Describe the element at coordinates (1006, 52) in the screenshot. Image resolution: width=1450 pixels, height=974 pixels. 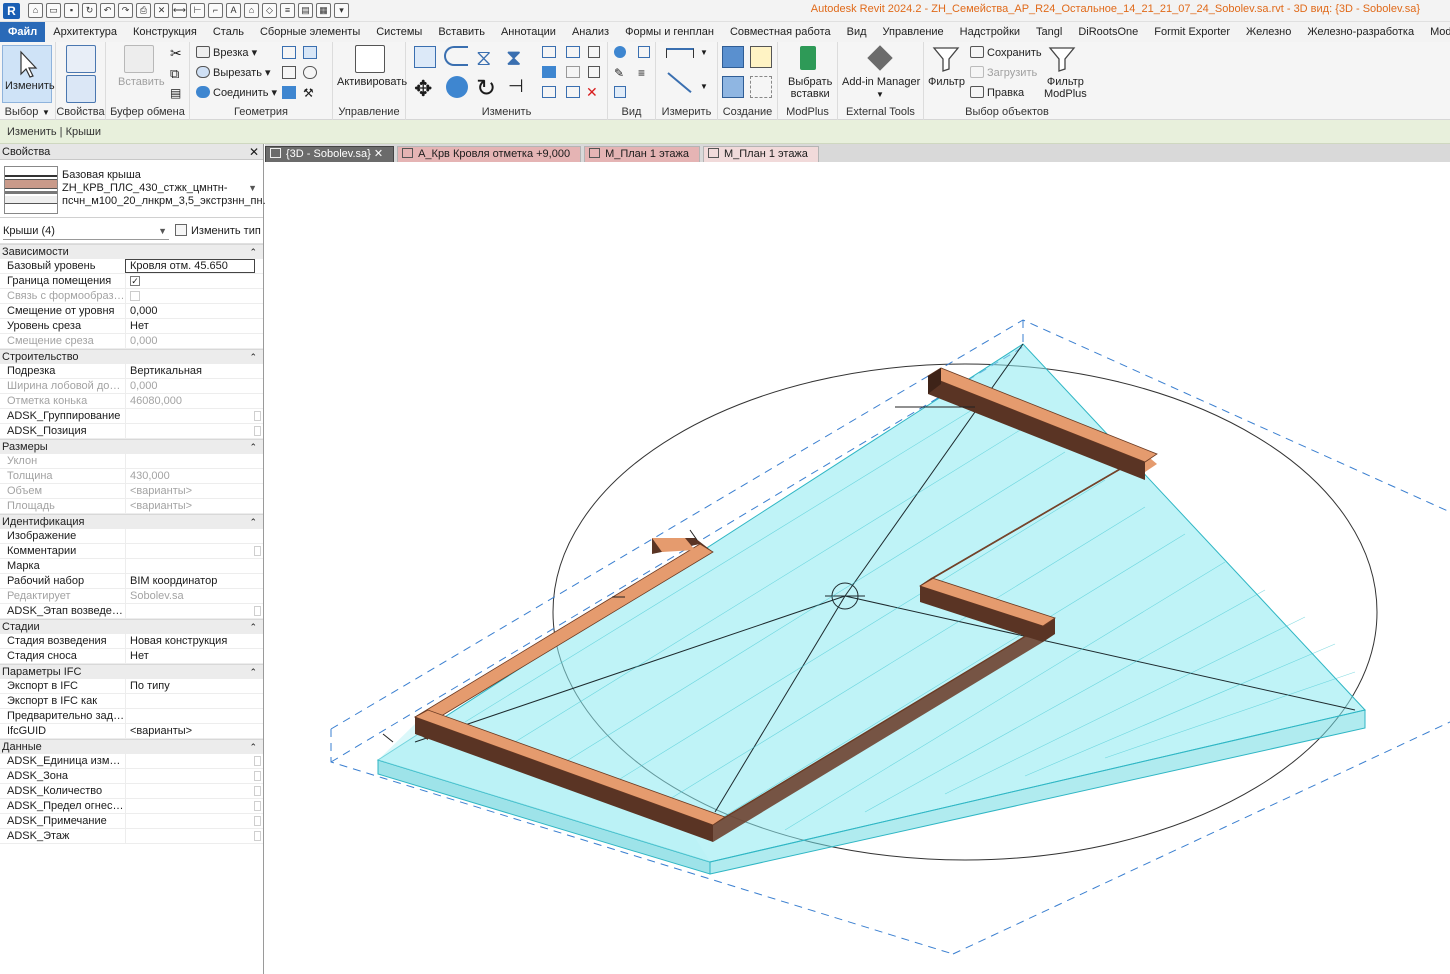
I see `save-selection-button: Сохранить` at that location.